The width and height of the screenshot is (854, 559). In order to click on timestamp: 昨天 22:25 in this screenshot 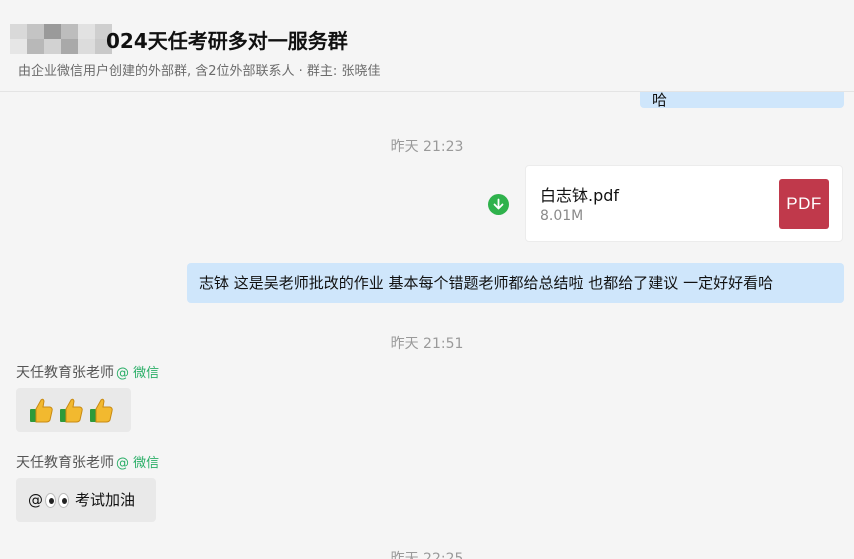, I will do `click(427, 555)`.